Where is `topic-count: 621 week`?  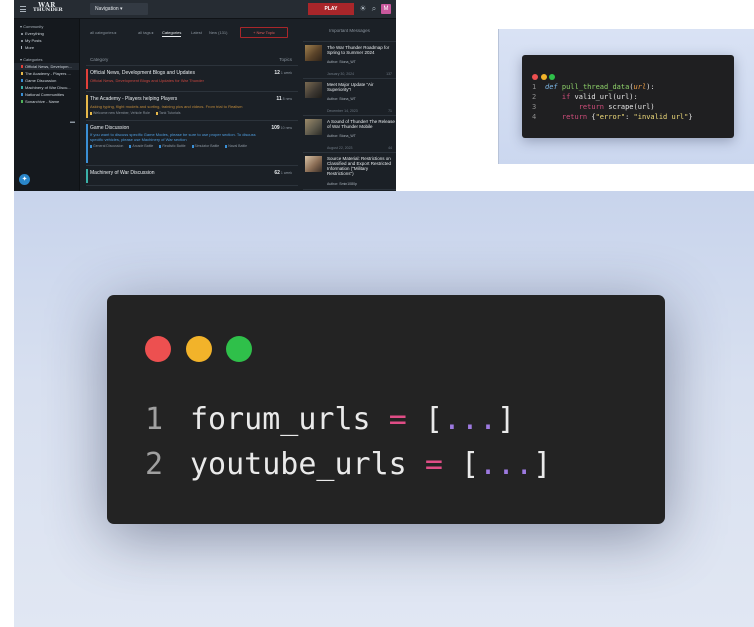 topic-count: 621 week is located at coordinates (283, 173).